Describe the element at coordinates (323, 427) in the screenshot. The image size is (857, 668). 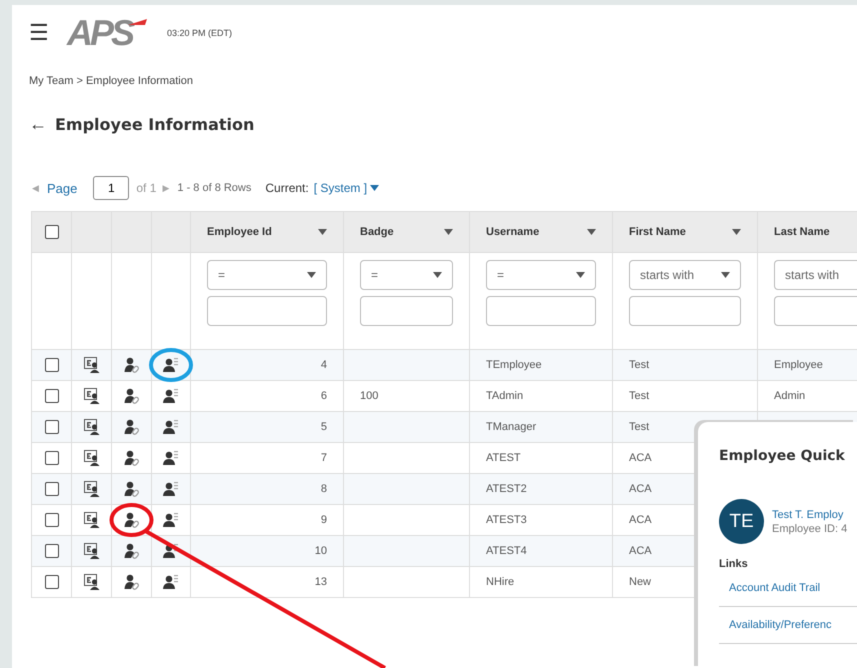
I see `table-cell: 5` at that location.